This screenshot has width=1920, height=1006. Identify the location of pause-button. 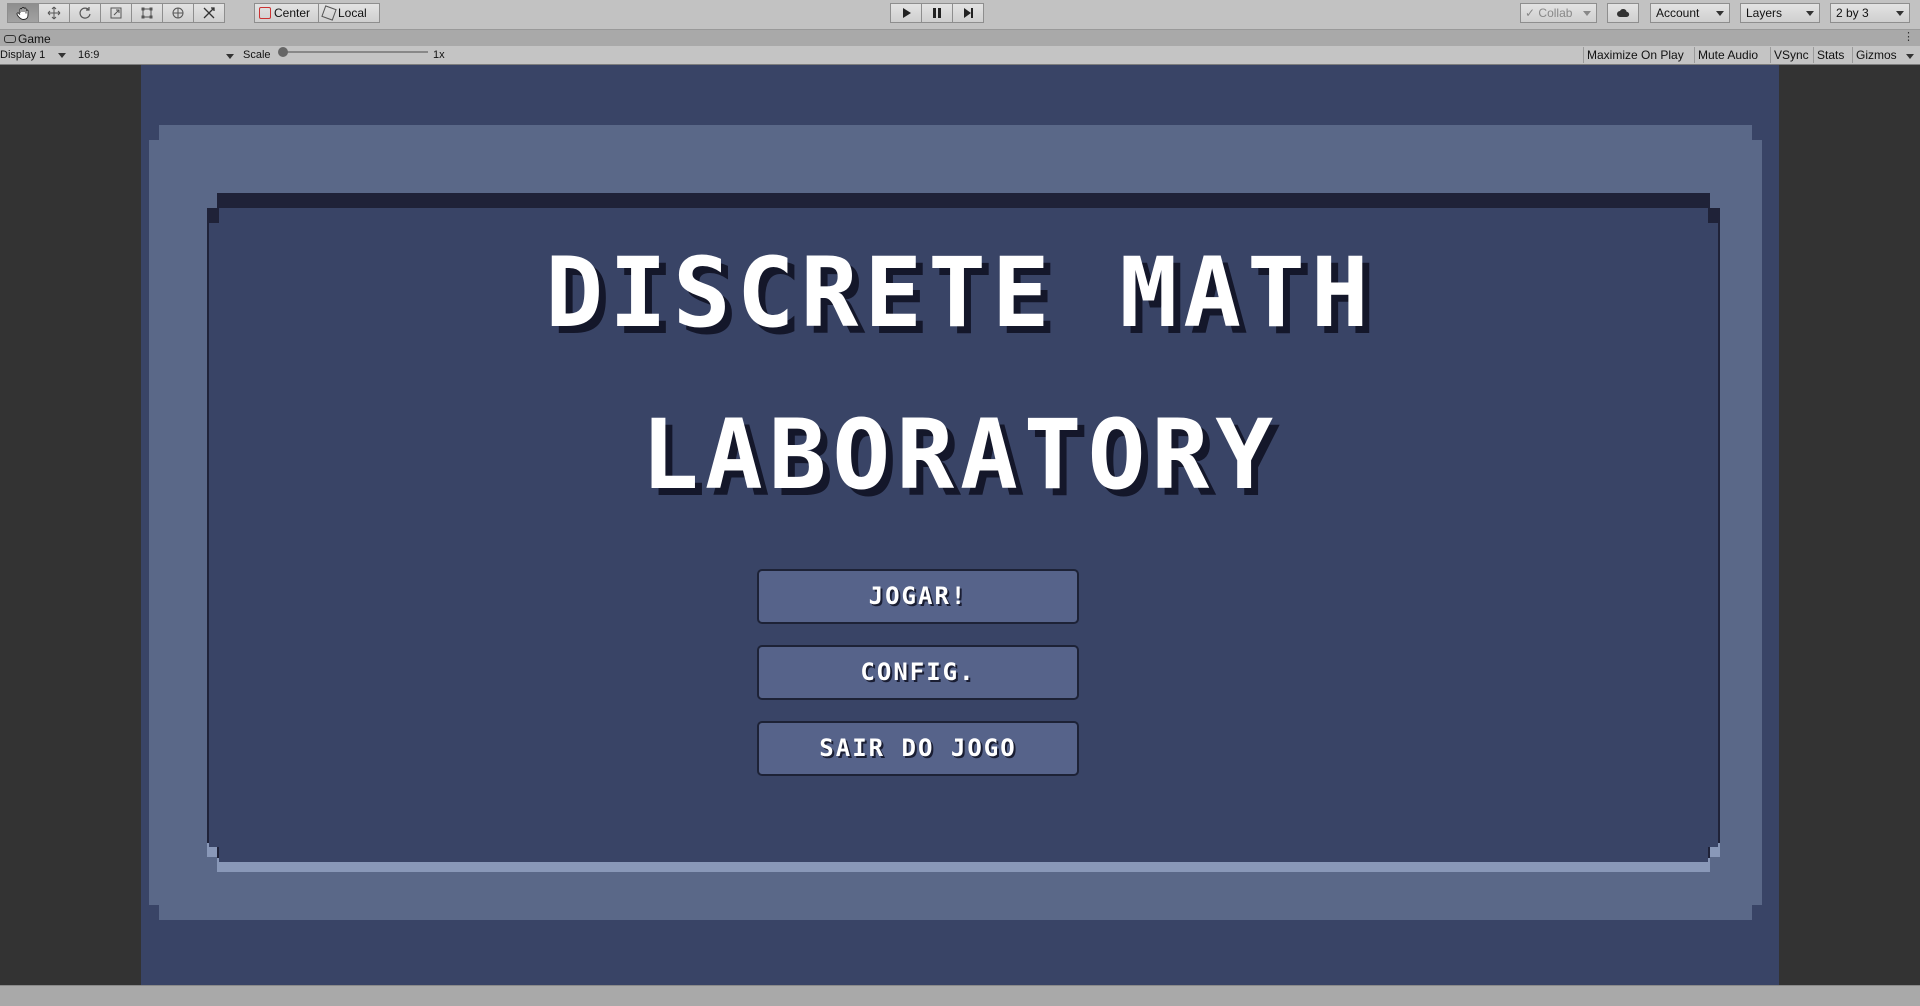
(937, 13).